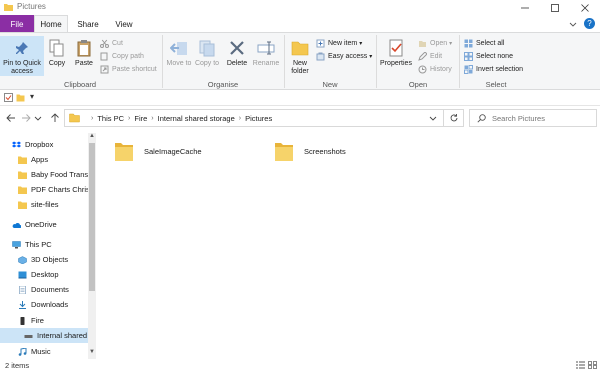  I want to click on breadcrumb-this-pc: This PC, so click(110, 118).